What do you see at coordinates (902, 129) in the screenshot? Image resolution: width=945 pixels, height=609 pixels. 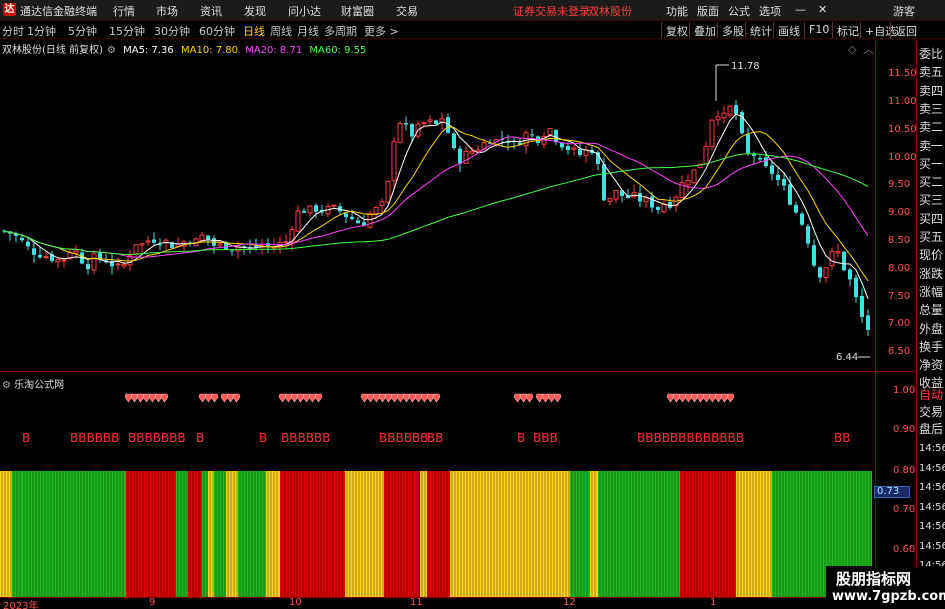 I see `y-tick: 10.50` at bounding box center [902, 129].